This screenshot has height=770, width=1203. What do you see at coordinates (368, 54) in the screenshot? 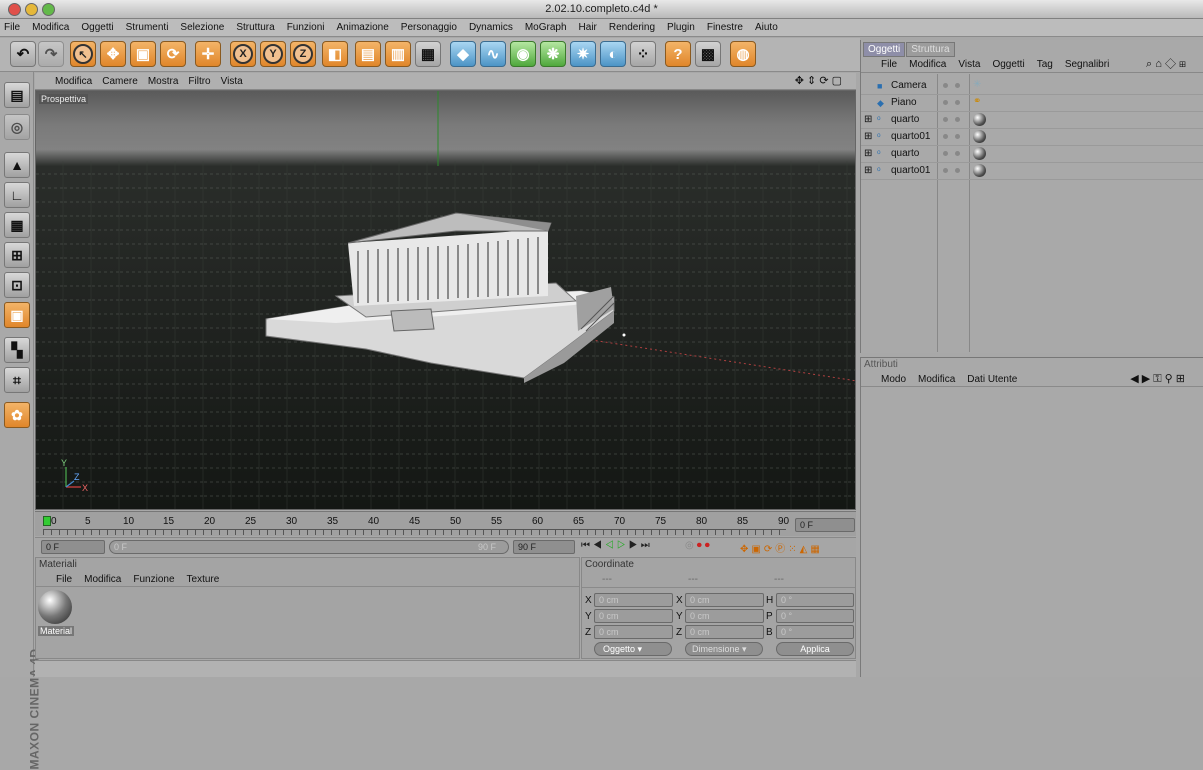
I see `render-view-icon: ▤` at bounding box center [368, 54].